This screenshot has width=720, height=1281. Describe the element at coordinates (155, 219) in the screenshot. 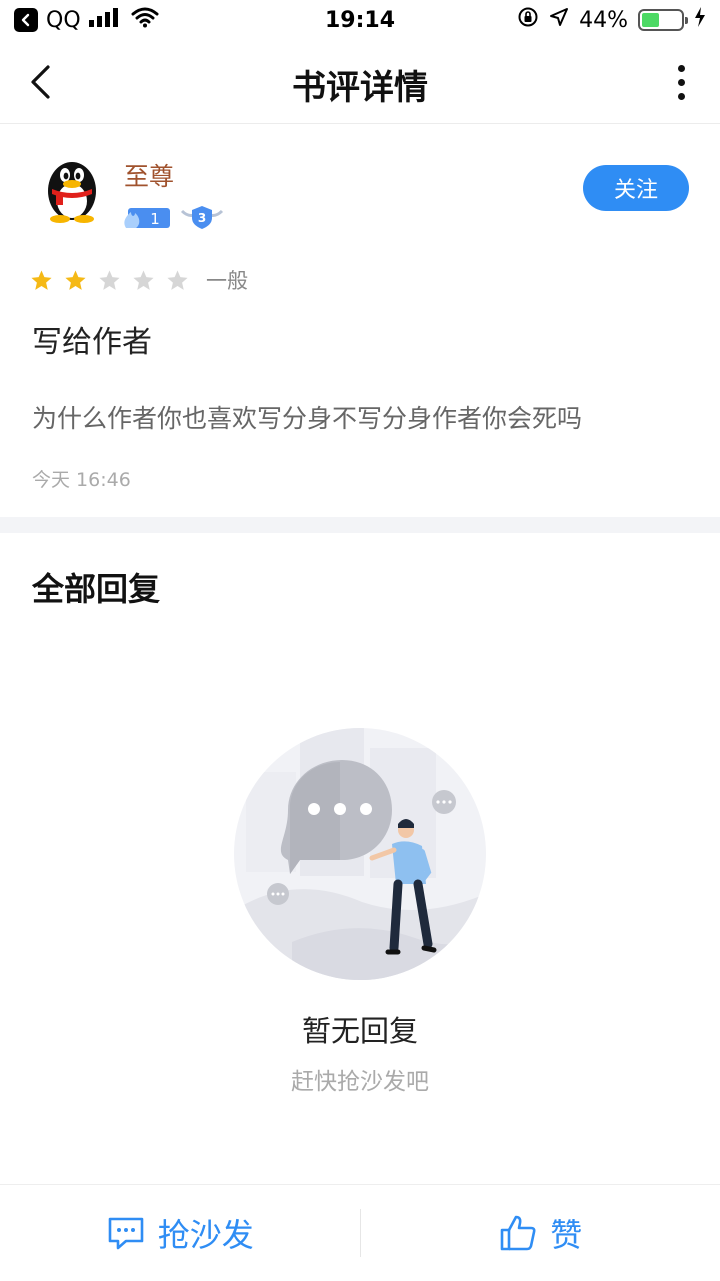

I see `fire-badge-count: 1` at that location.